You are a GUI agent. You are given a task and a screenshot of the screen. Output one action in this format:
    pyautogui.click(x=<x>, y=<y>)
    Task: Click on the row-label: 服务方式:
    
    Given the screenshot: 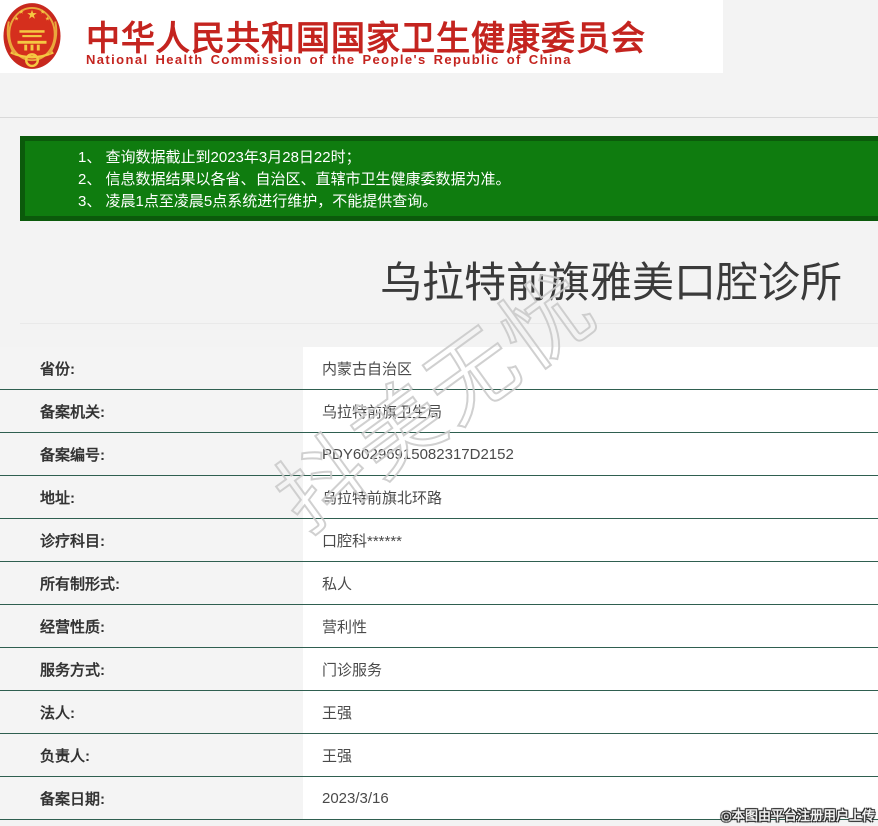 What is the action you would take?
    pyautogui.click(x=151, y=669)
    